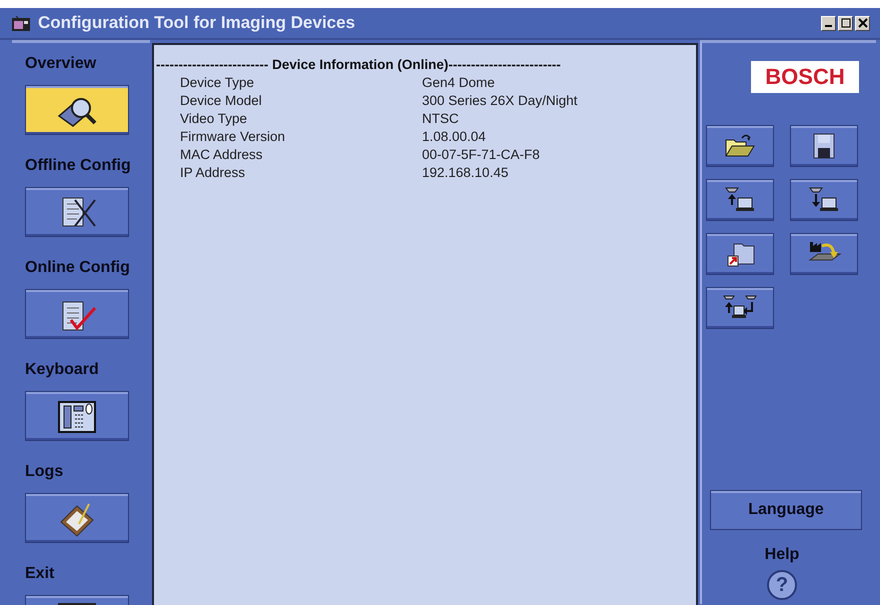 The height and width of the screenshot is (605, 880). Describe the element at coordinates (44, 472) in the screenshot. I see `sidebar-label: Logs` at that location.